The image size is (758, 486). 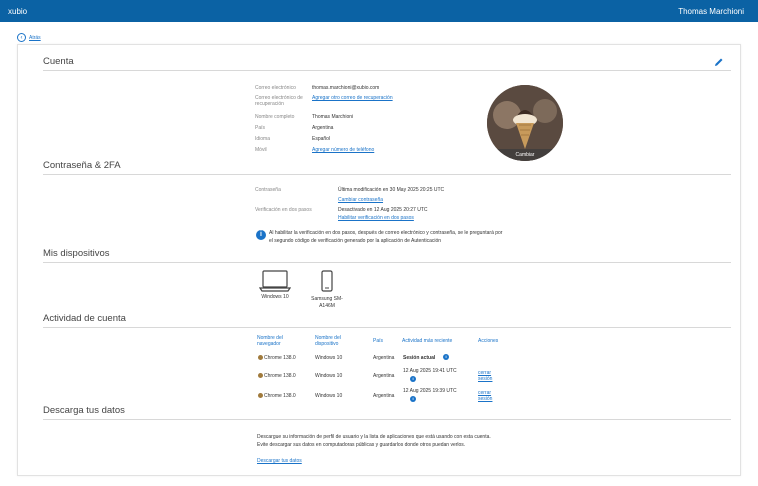 I want to click on header-line: navegador, so click(x=269, y=344).